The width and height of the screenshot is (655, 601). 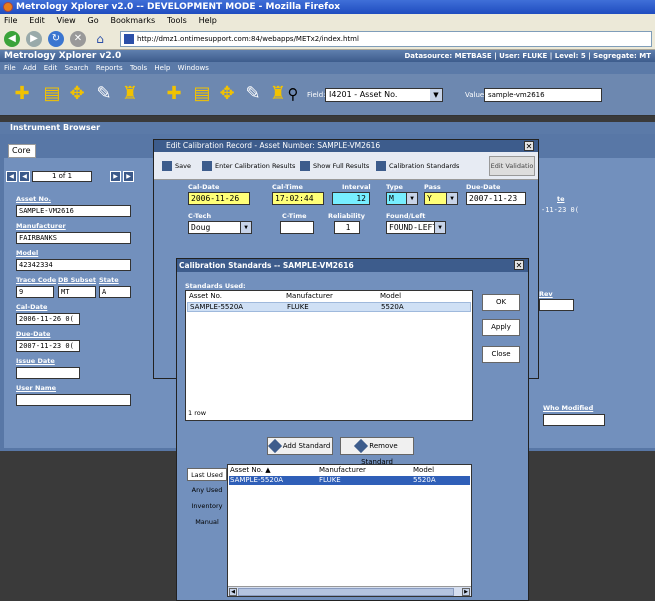 What do you see at coordinates (34, 39) in the screenshot?
I see `forward-icon: ▶` at bounding box center [34, 39].